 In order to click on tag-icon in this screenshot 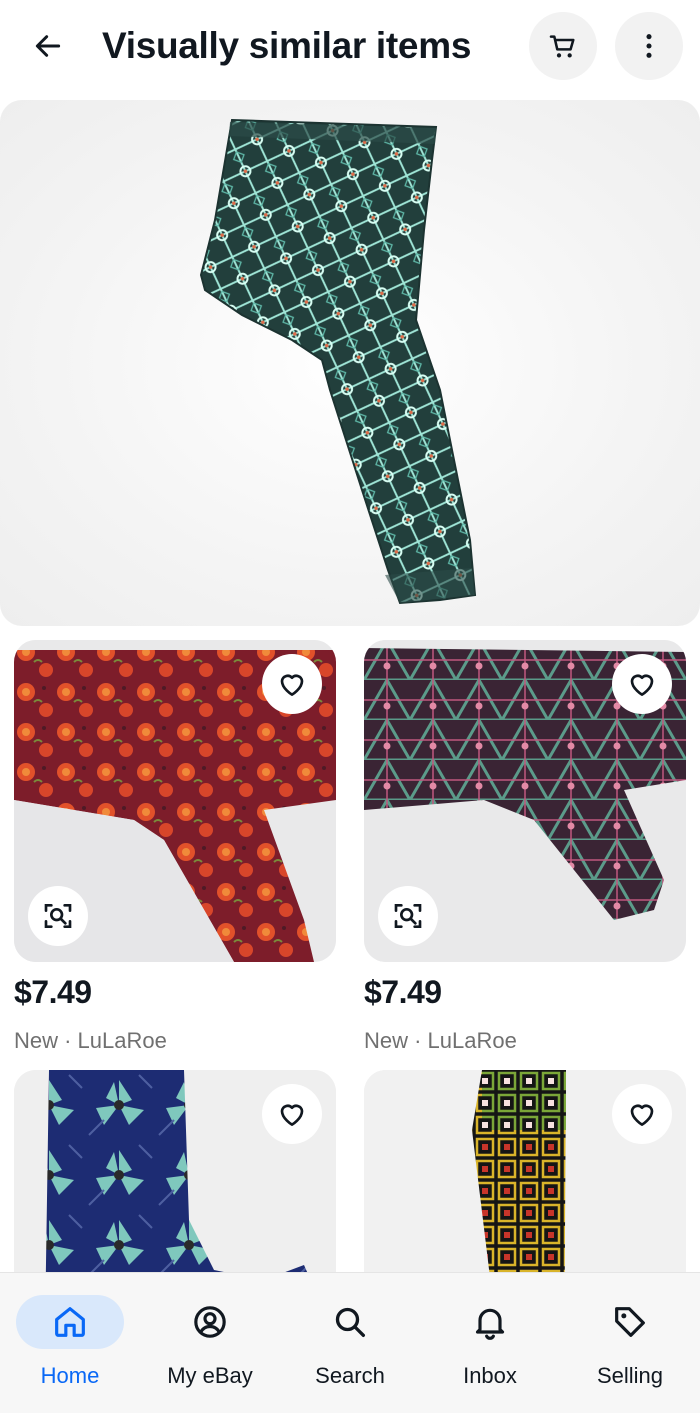, I will do `click(630, 1322)`.